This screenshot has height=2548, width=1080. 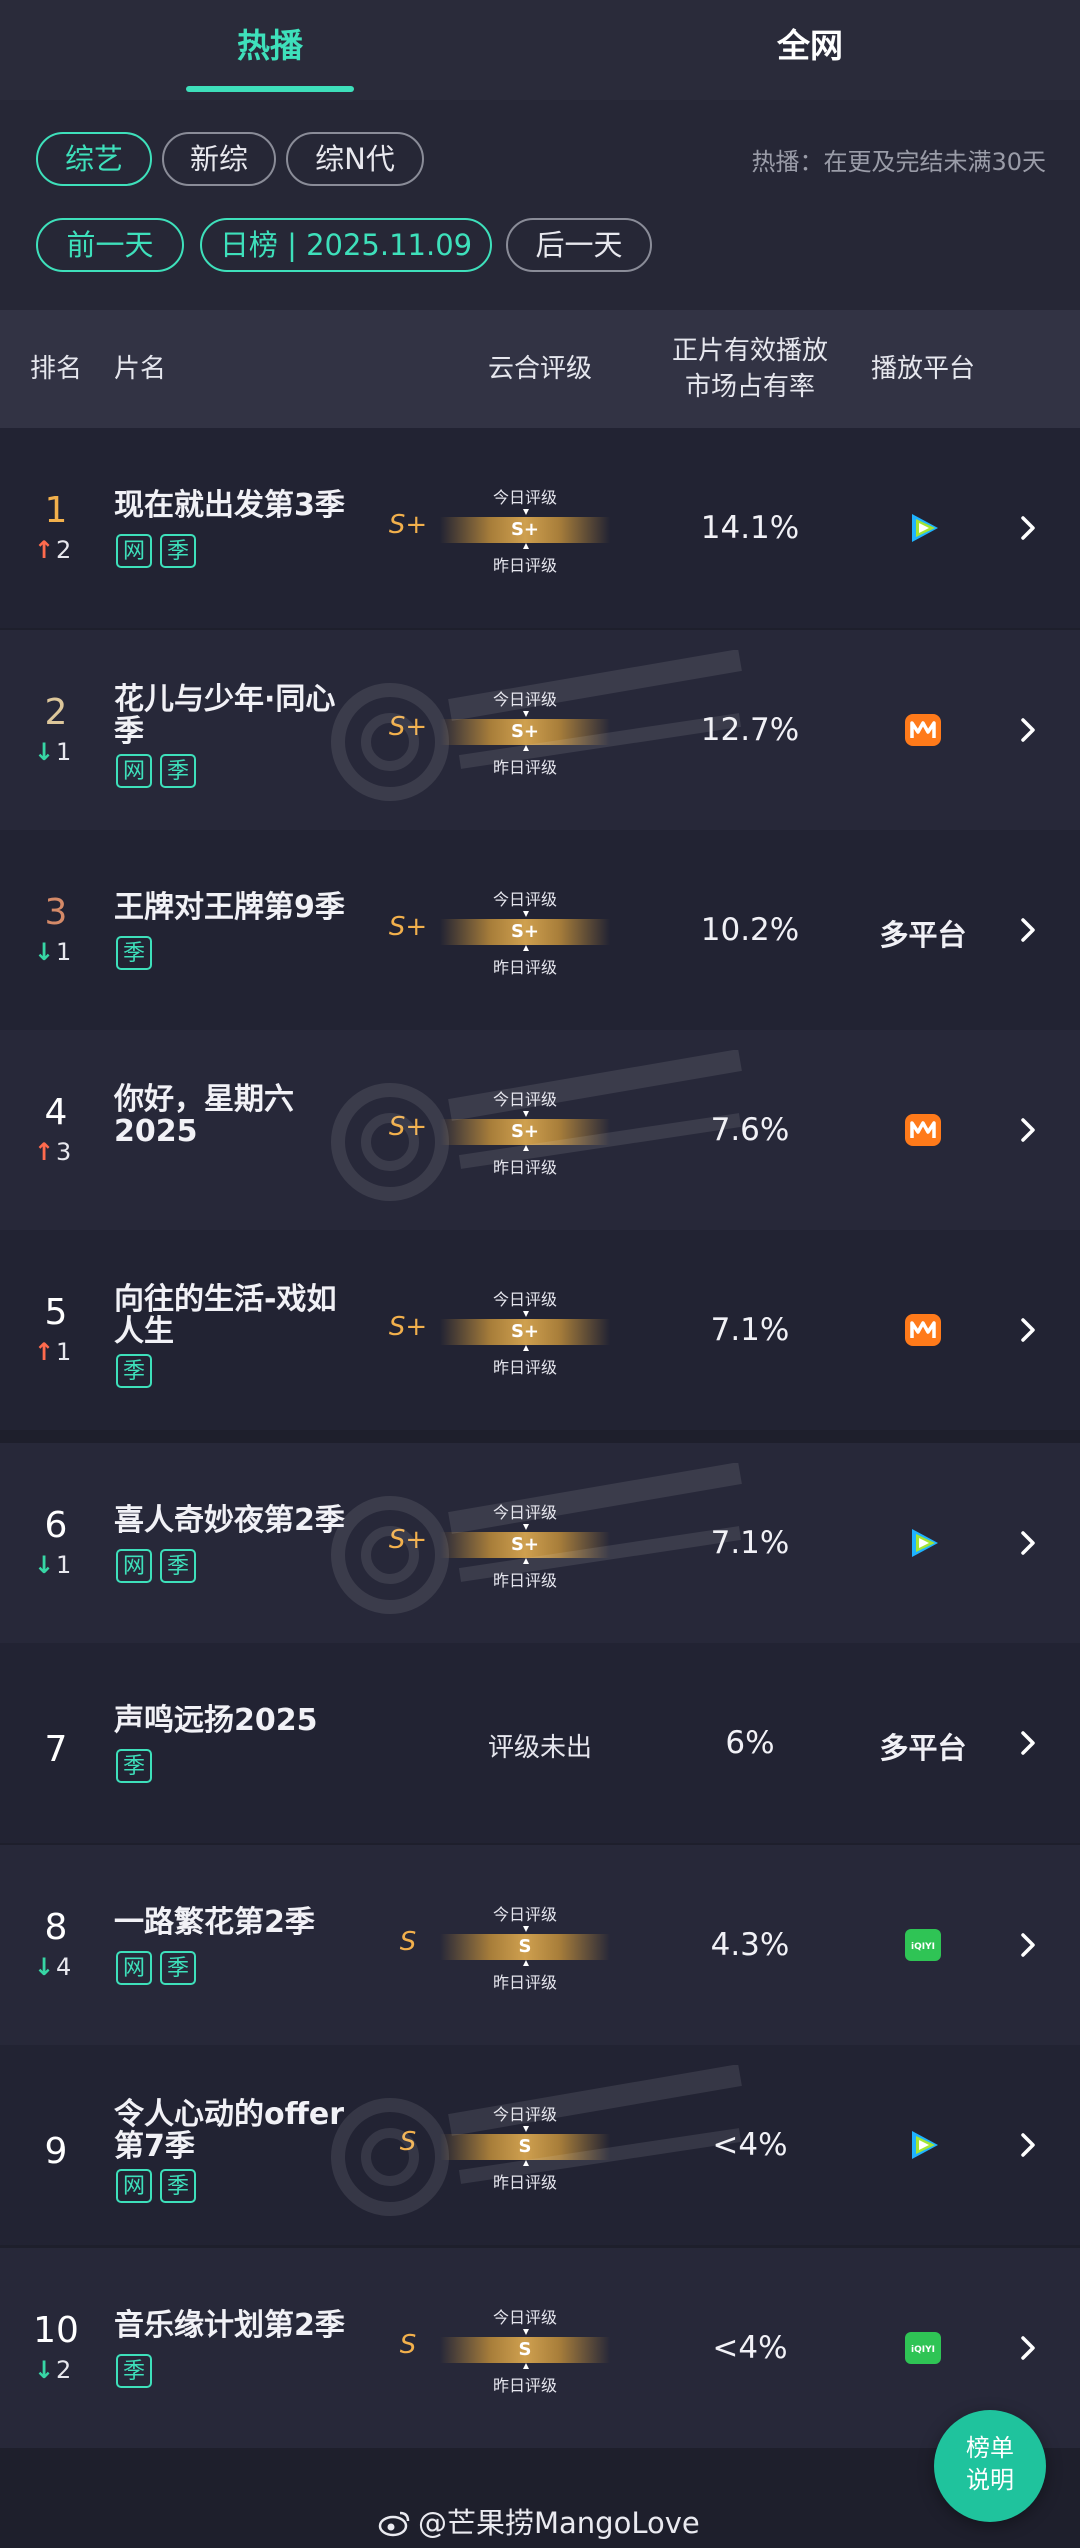 I want to click on table-row: 1 ↑2 现在就出发第3季网季 S+ 今日评级 S+ 昨日评级 14.1%, so click(x=540, y=528).